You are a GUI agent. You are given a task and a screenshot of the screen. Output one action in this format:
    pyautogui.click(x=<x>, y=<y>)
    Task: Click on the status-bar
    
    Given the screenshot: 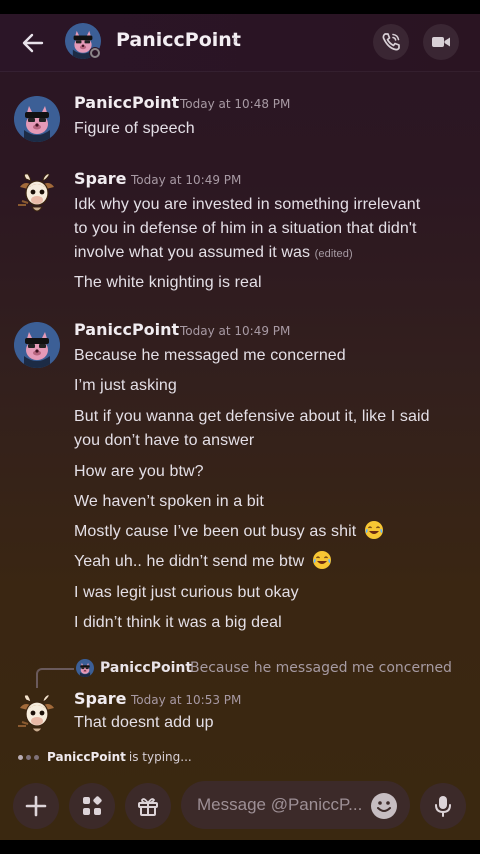 What is the action you would take?
    pyautogui.click(x=240, y=7)
    